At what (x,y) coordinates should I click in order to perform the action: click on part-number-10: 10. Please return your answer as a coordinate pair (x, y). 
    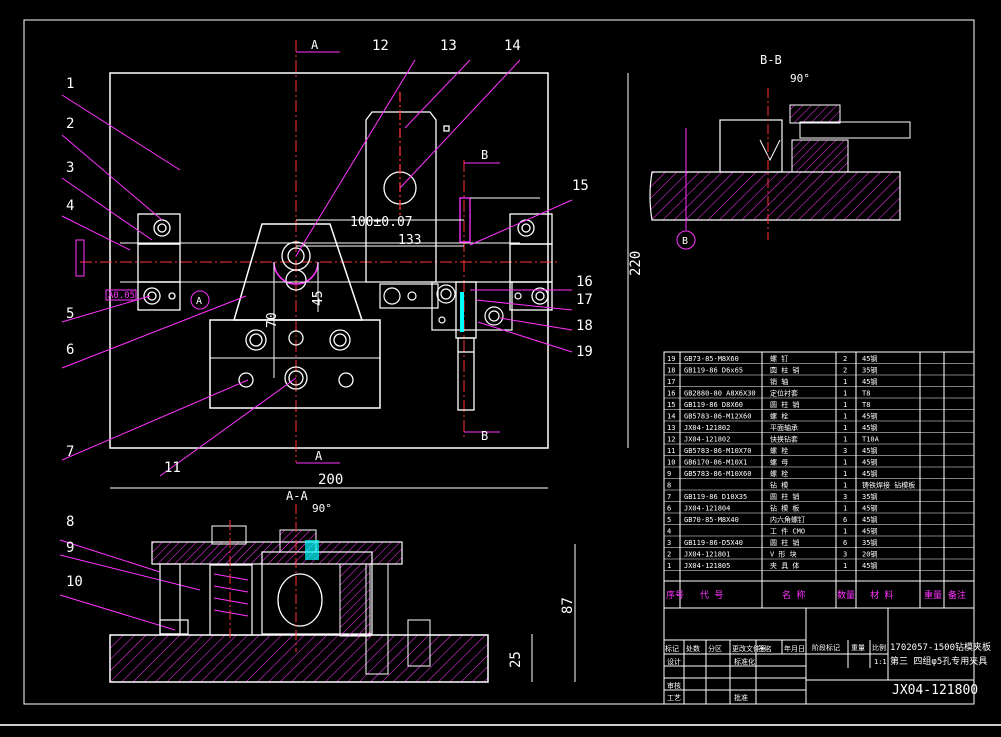
    Looking at the image, I should click on (74, 582).